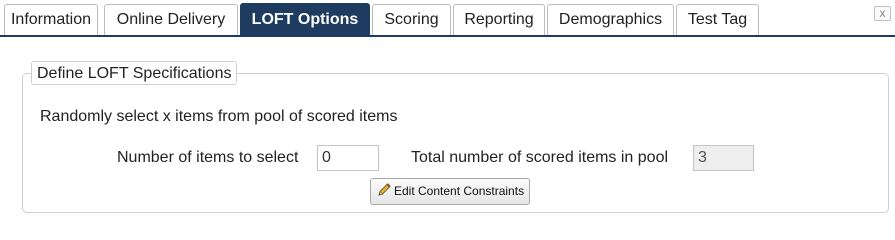 The height and width of the screenshot is (240, 895). I want to click on tab-test-tag: Test Tag, so click(717, 19).